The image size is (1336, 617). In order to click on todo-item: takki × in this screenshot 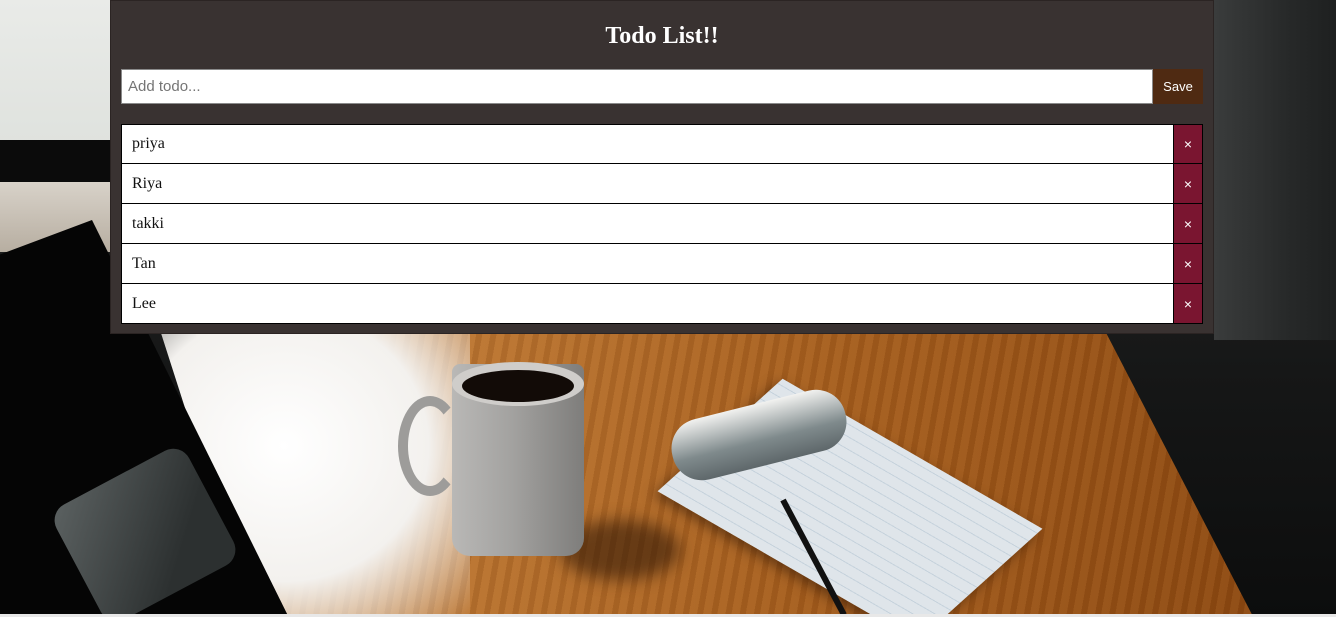, I will do `click(662, 224)`.